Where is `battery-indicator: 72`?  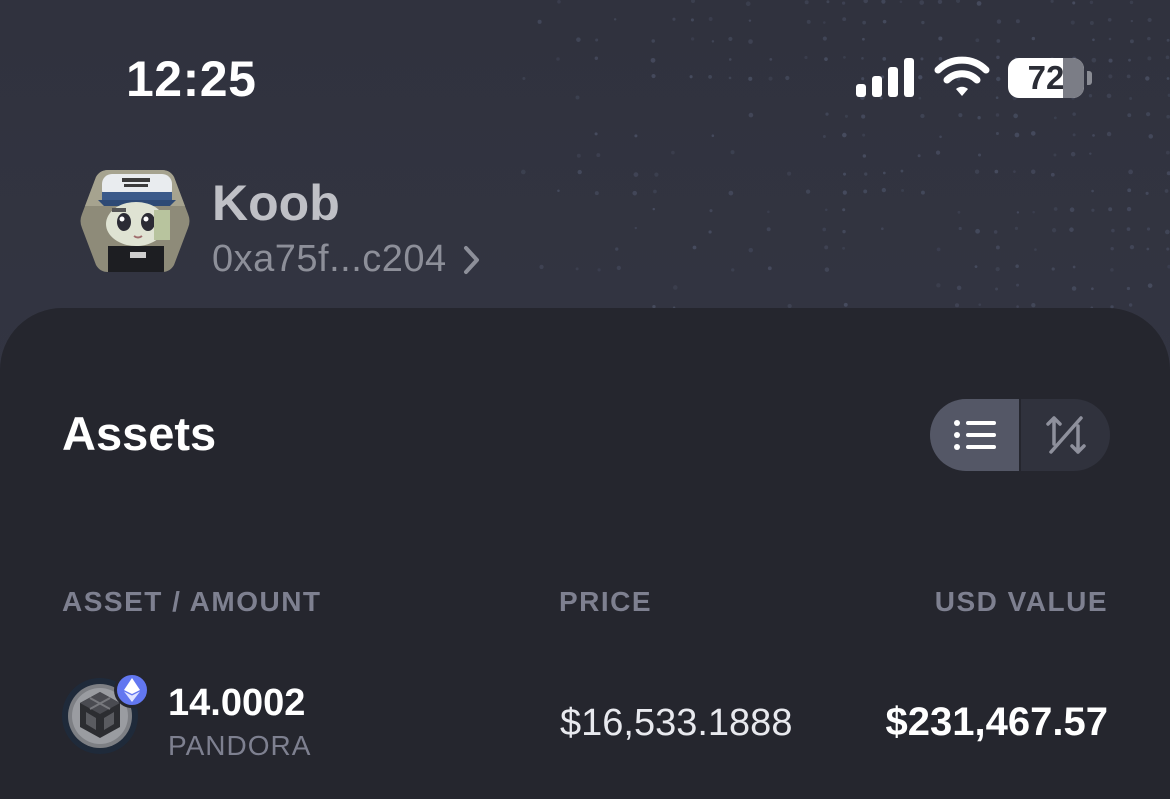
battery-indicator: 72 is located at coordinates (1050, 78).